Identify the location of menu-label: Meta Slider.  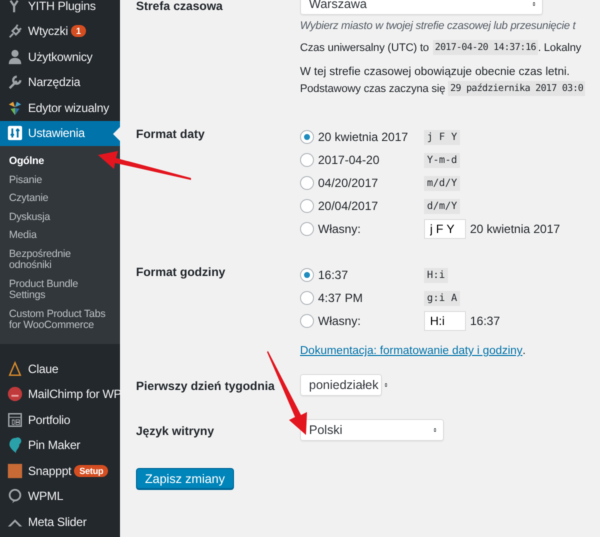
(57, 521).